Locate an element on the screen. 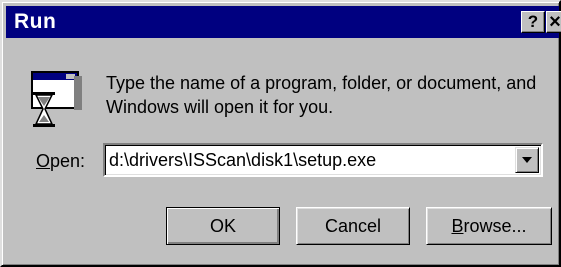 Image resolution: width=561 pixels, height=267 pixels. help-icon: ? is located at coordinates (533, 21).